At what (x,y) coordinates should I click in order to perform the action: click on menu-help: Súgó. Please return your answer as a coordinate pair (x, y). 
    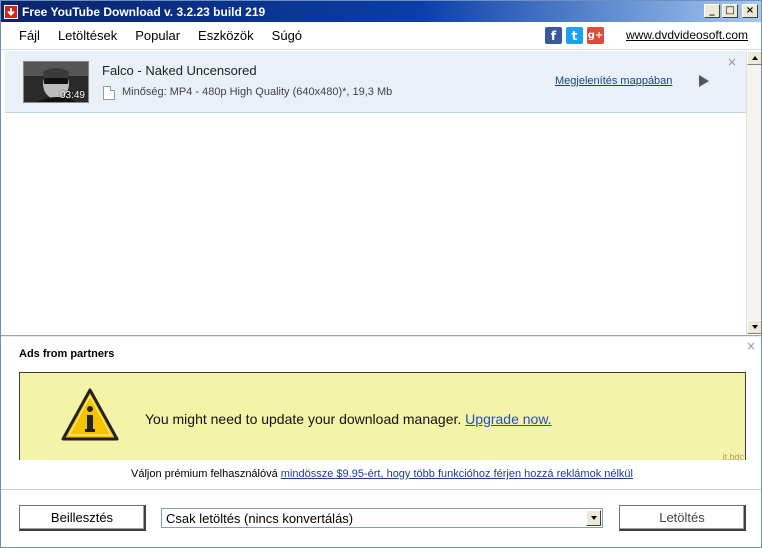
    Looking at the image, I should click on (287, 36).